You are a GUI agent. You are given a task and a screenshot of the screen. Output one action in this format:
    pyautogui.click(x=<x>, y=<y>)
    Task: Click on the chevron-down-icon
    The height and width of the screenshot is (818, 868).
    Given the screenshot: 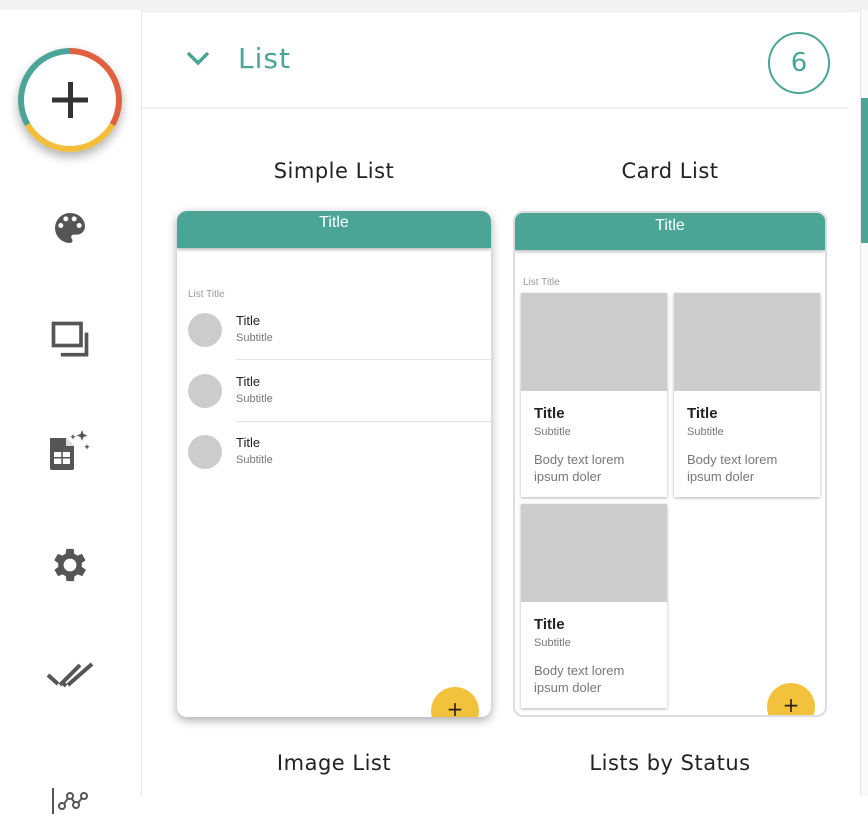 What is the action you would take?
    pyautogui.click(x=198, y=58)
    